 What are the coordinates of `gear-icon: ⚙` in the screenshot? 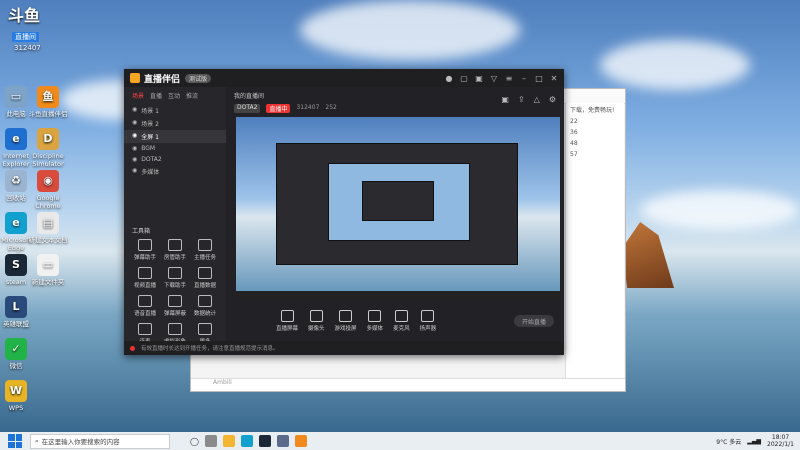 It's located at (552, 99).